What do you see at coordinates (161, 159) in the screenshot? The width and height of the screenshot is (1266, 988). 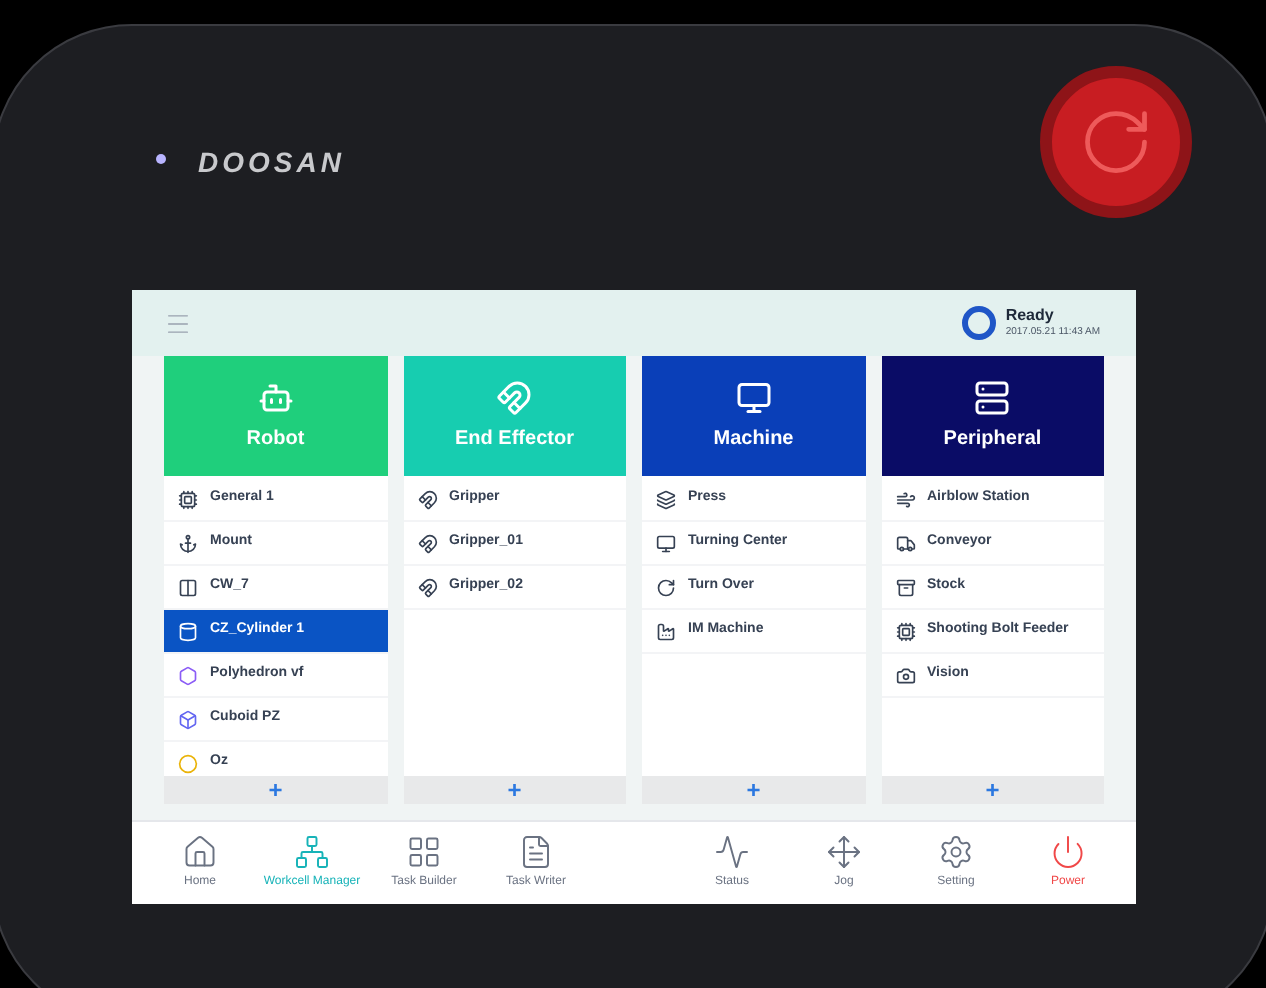 I see `indicator-light-icon` at bounding box center [161, 159].